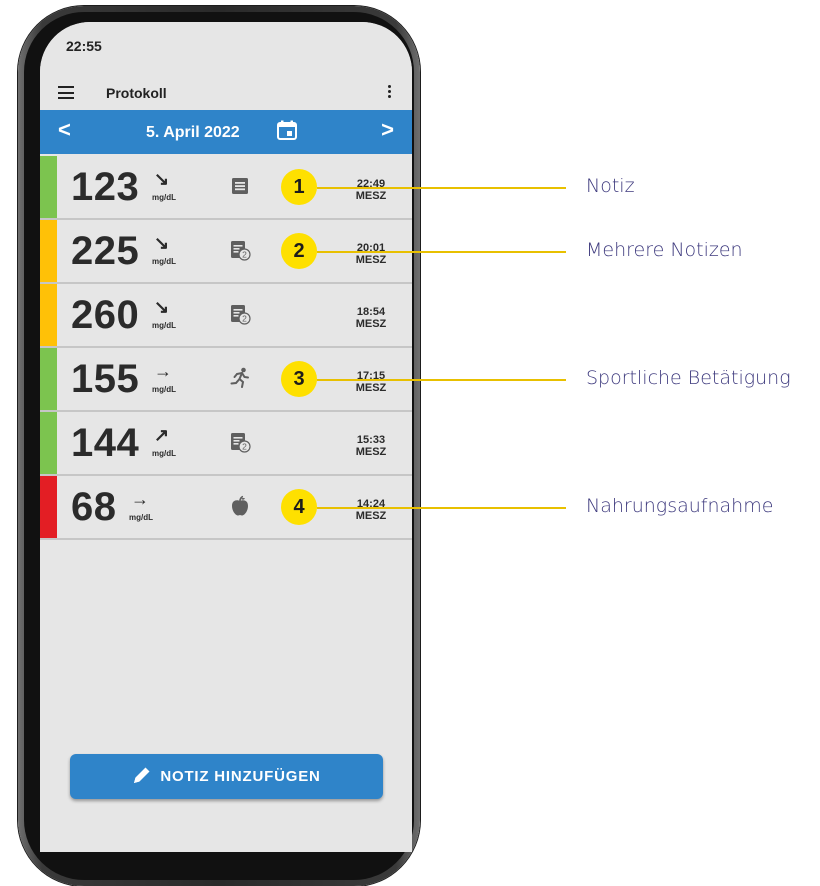  What do you see at coordinates (94, 507) in the screenshot?
I see `glucose-value: 68` at bounding box center [94, 507].